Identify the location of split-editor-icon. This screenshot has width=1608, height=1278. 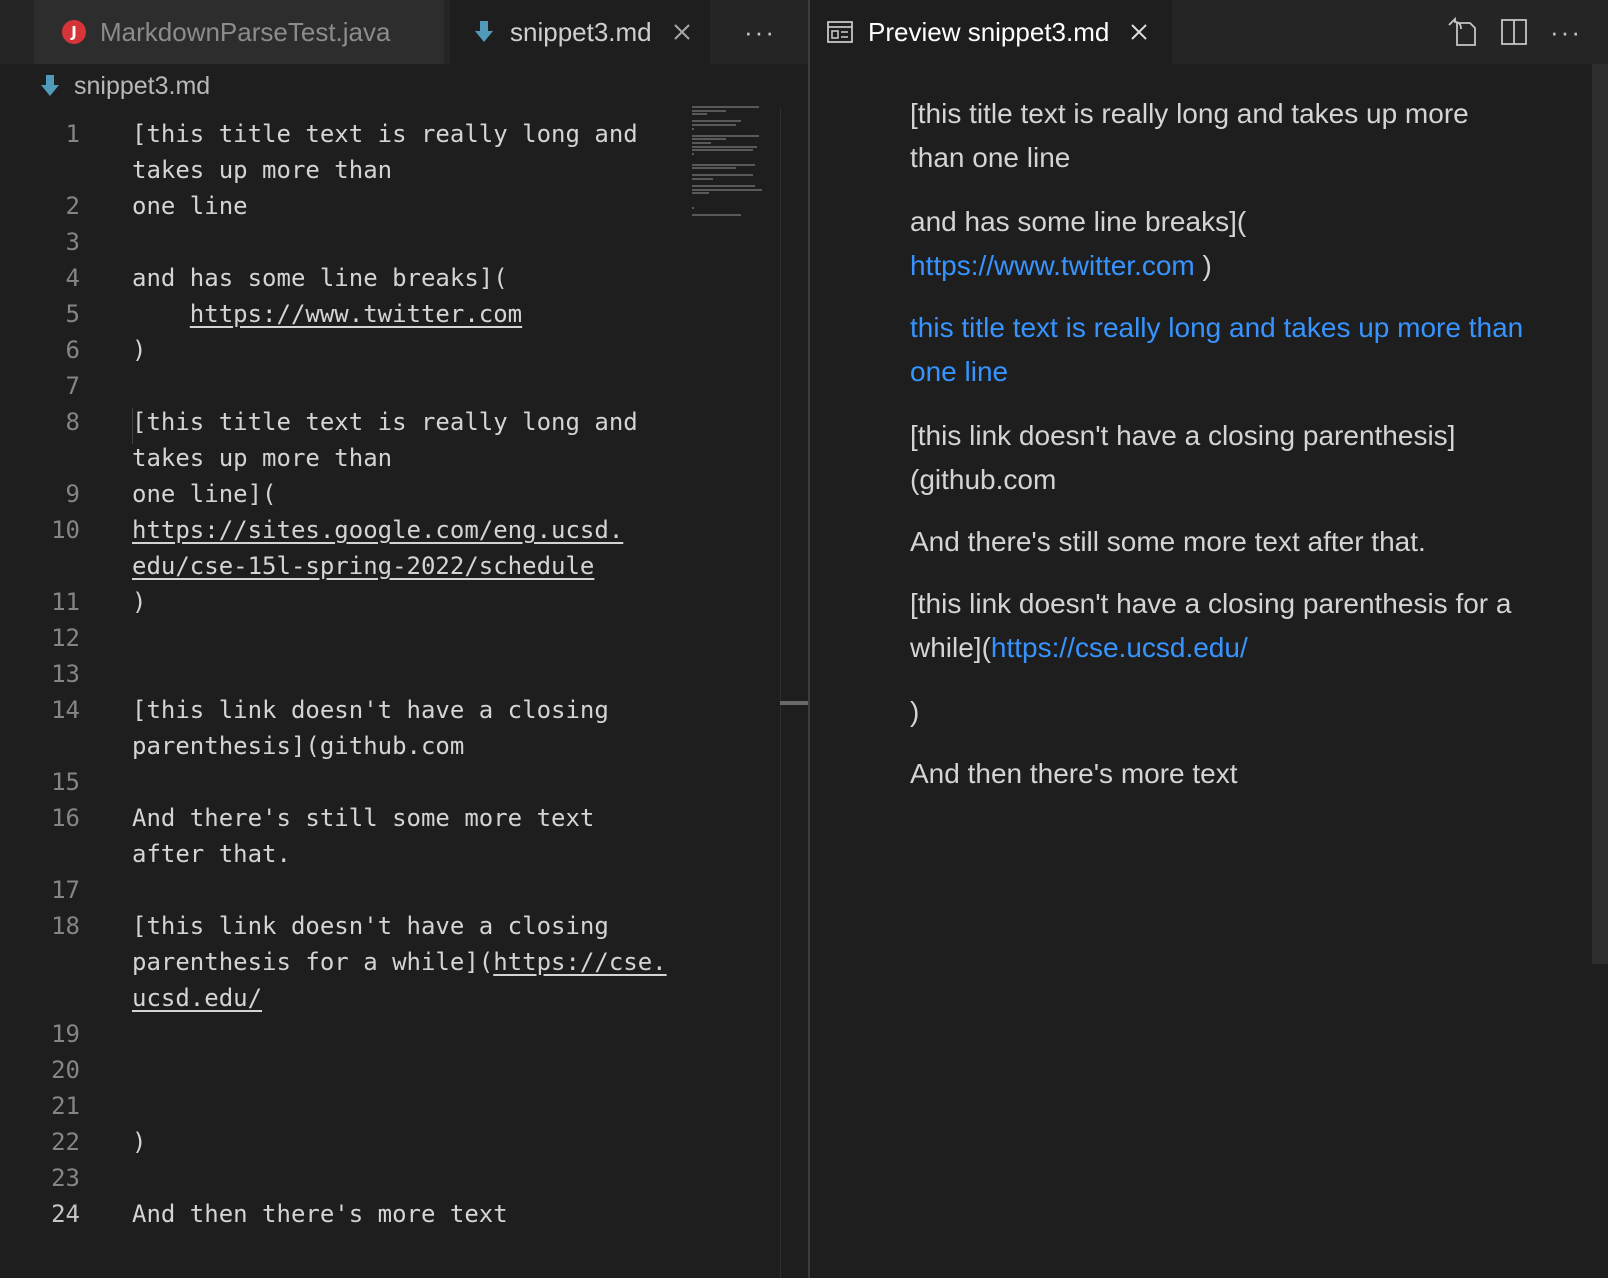
(1514, 32).